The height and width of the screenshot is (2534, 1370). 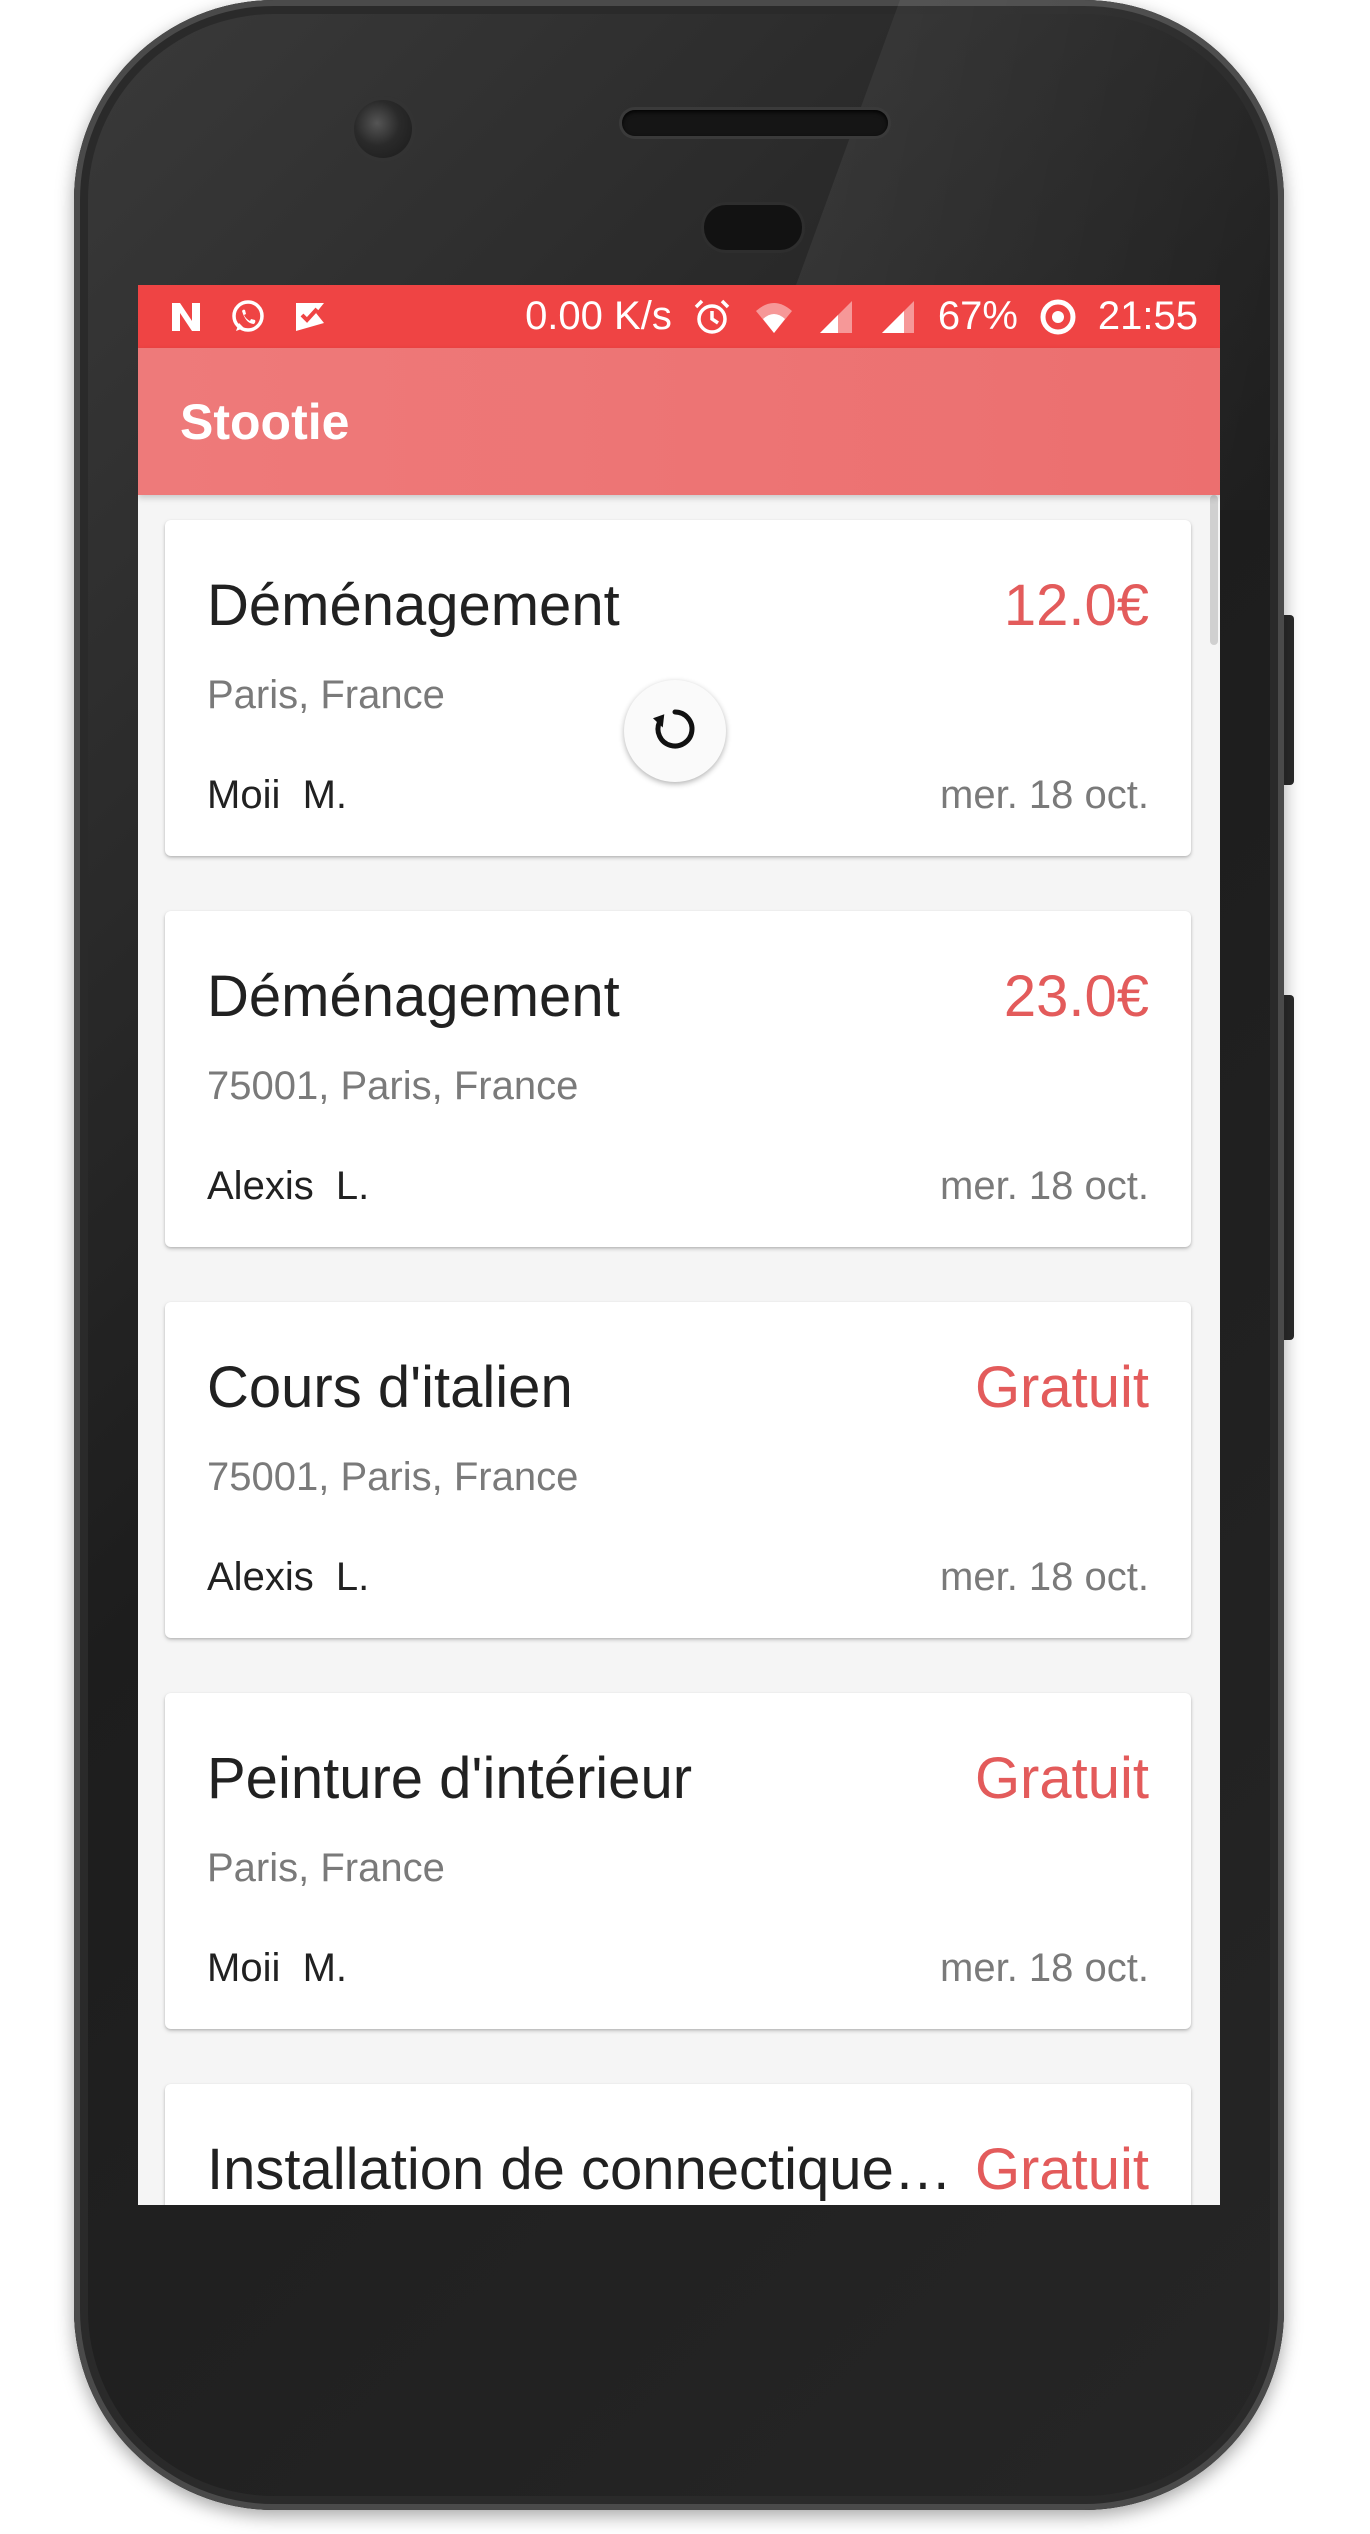 What do you see at coordinates (598, 316) in the screenshot?
I see `network-speed: 0.00 K/s` at bounding box center [598, 316].